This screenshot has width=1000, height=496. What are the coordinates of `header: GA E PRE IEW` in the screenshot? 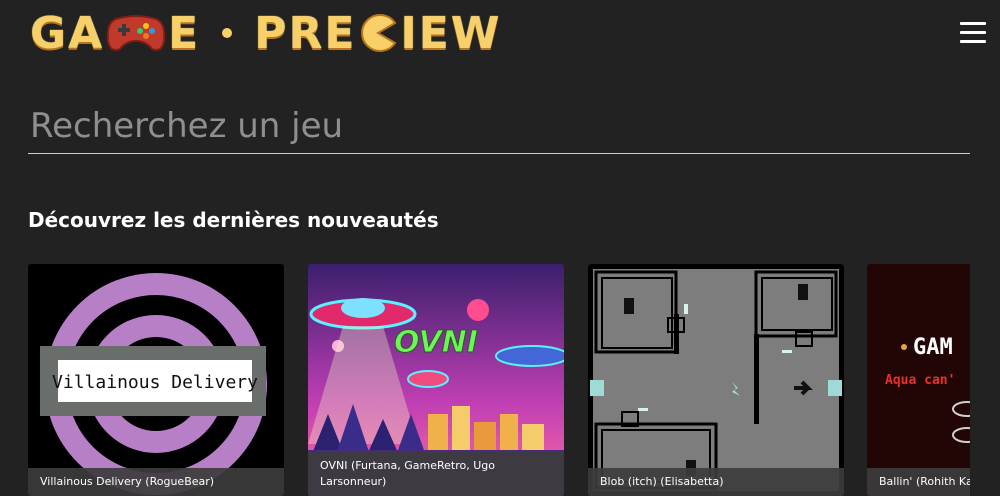 It's located at (500, 32).